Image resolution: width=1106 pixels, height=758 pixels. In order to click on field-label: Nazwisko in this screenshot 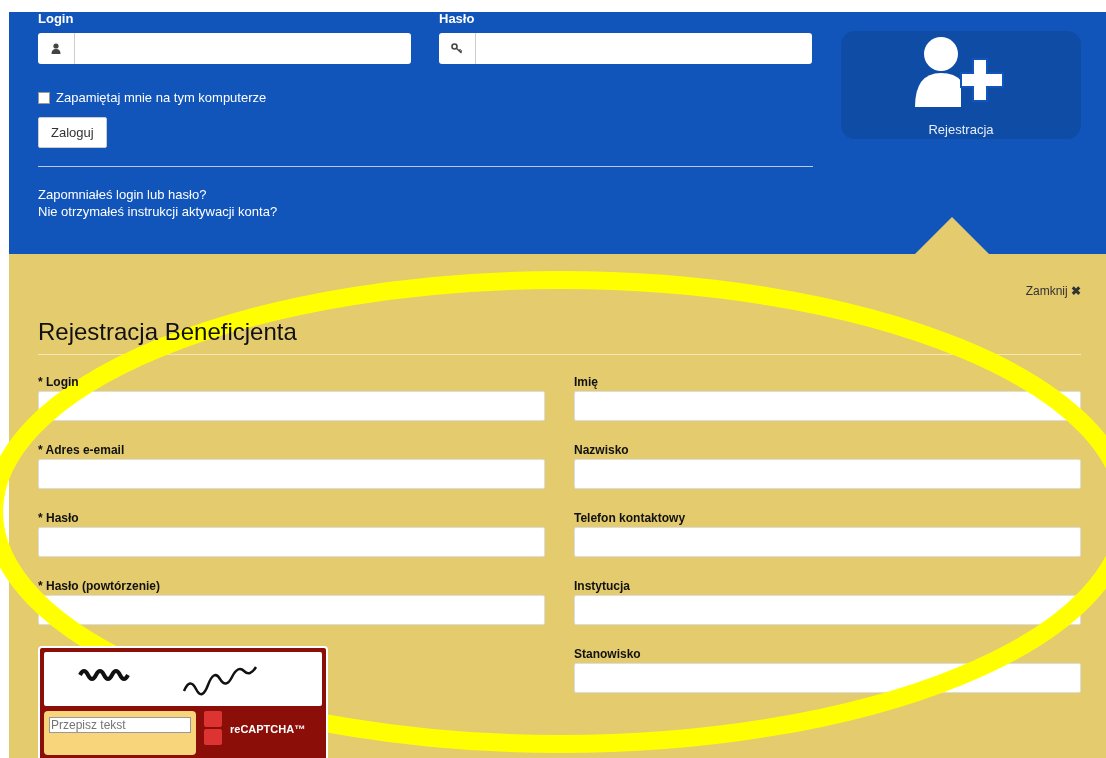, I will do `click(602, 451)`.